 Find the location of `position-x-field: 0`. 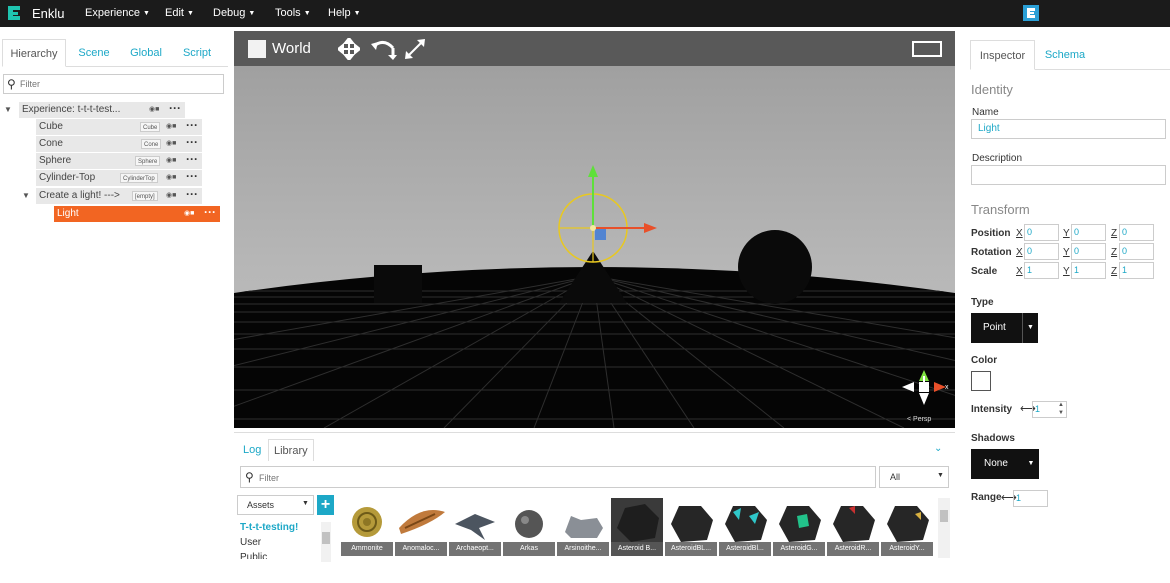

position-x-field: 0 is located at coordinates (1041, 232).